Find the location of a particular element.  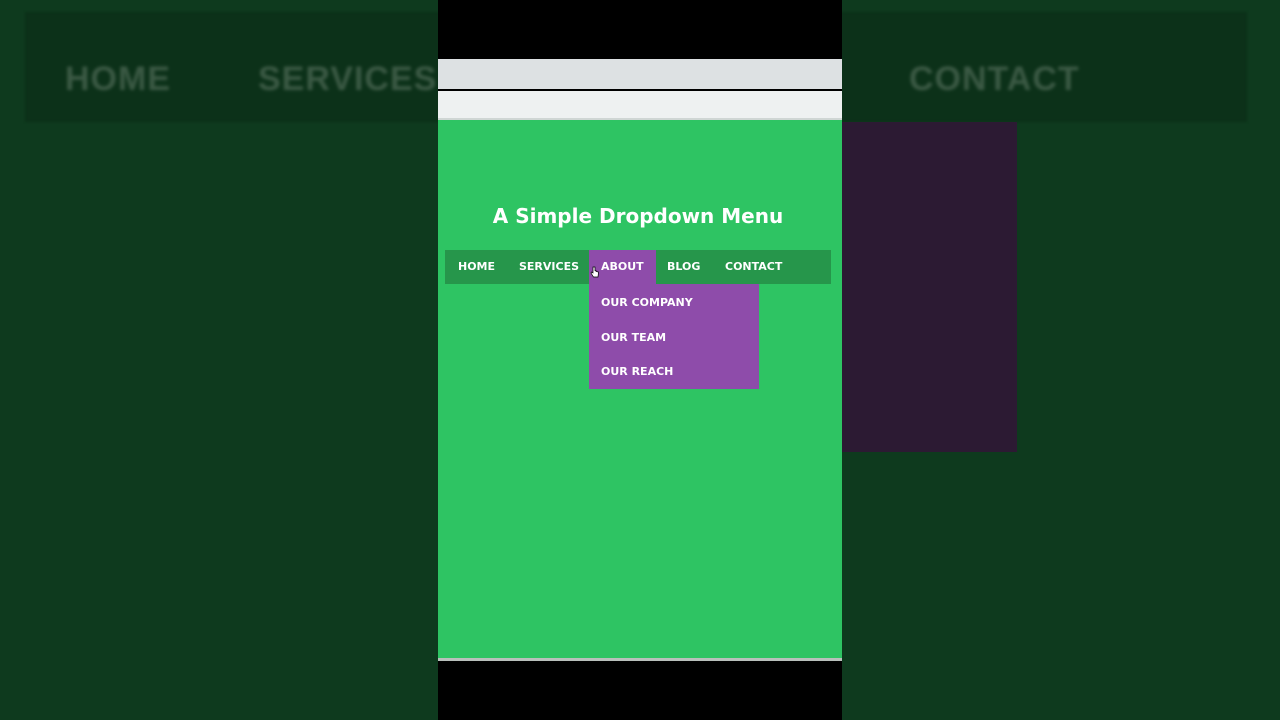

nav-item-blog: BLOG is located at coordinates (683, 267).